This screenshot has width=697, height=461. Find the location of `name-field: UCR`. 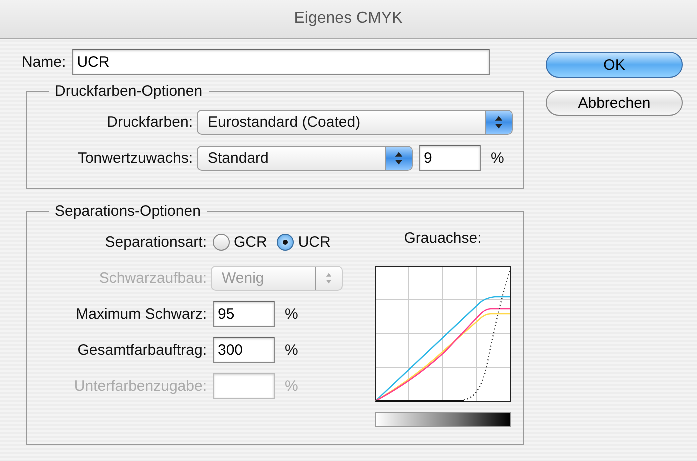

name-field: UCR is located at coordinates (281, 62).